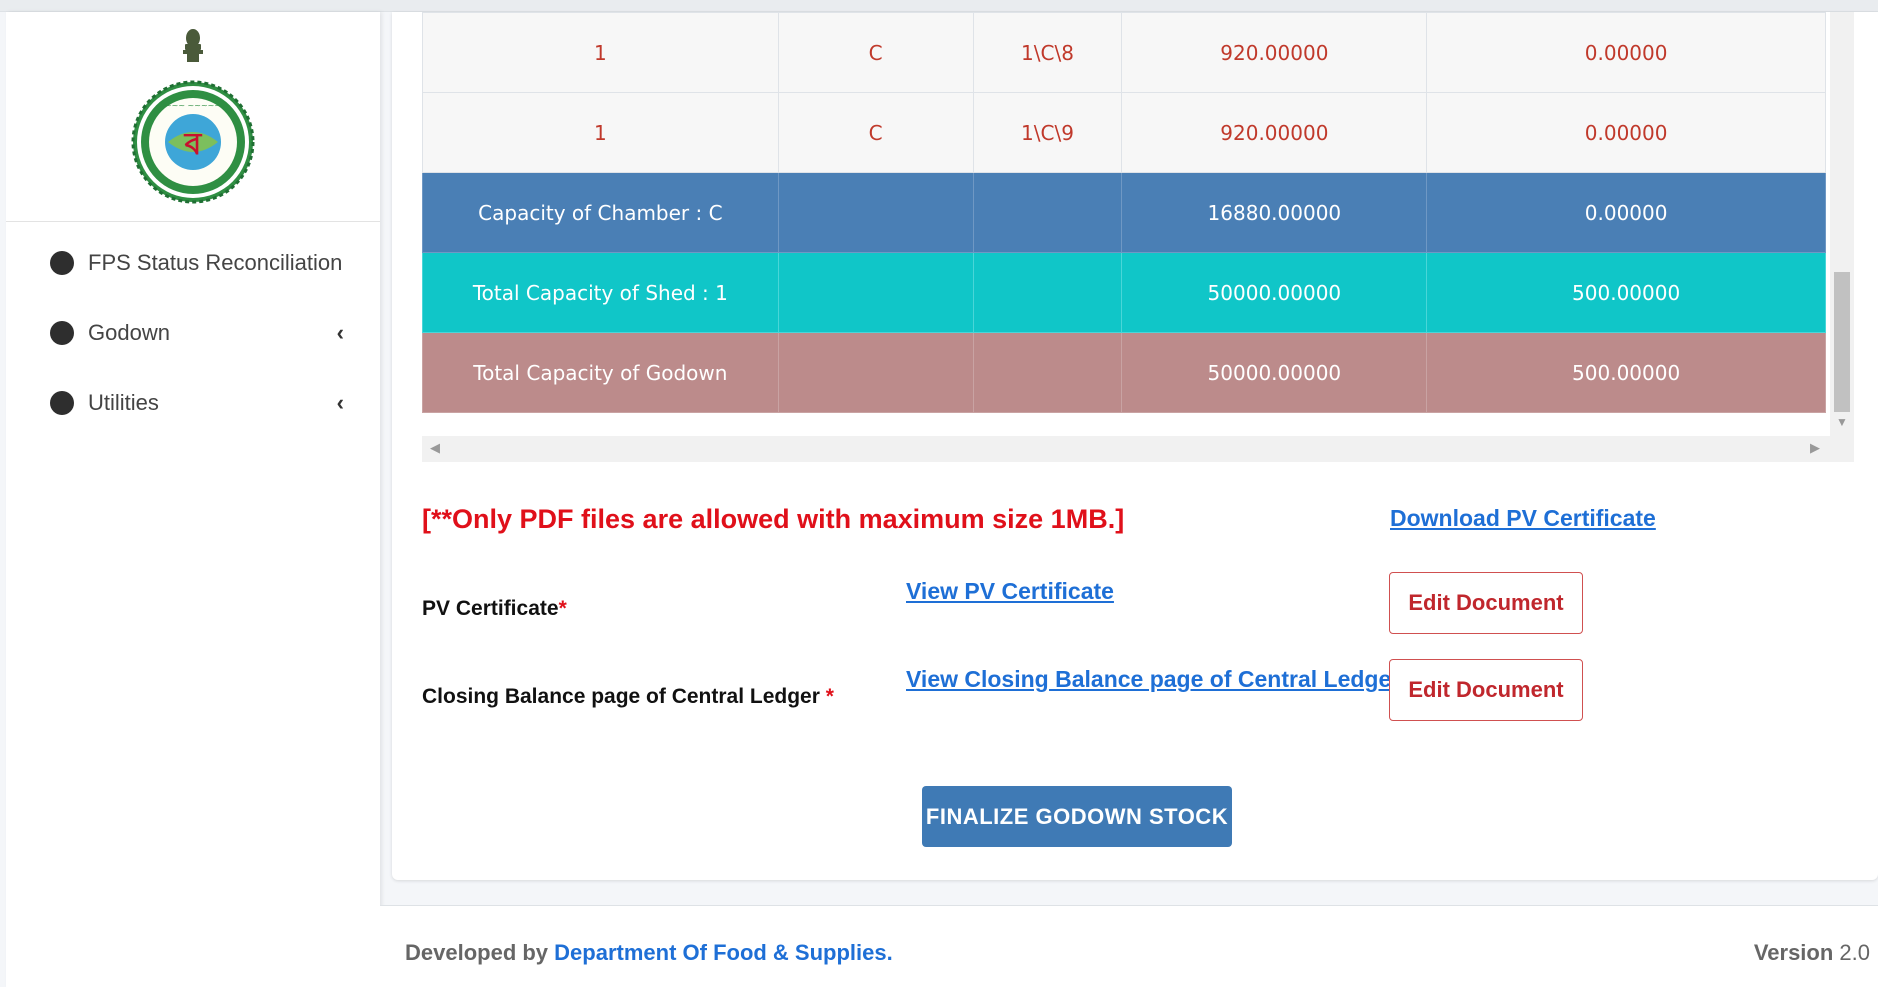 This screenshot has height=987, width=1878. Describe the element at coordinates (193, 144) in the screenshot. I see `svg-text: ব` at that location.